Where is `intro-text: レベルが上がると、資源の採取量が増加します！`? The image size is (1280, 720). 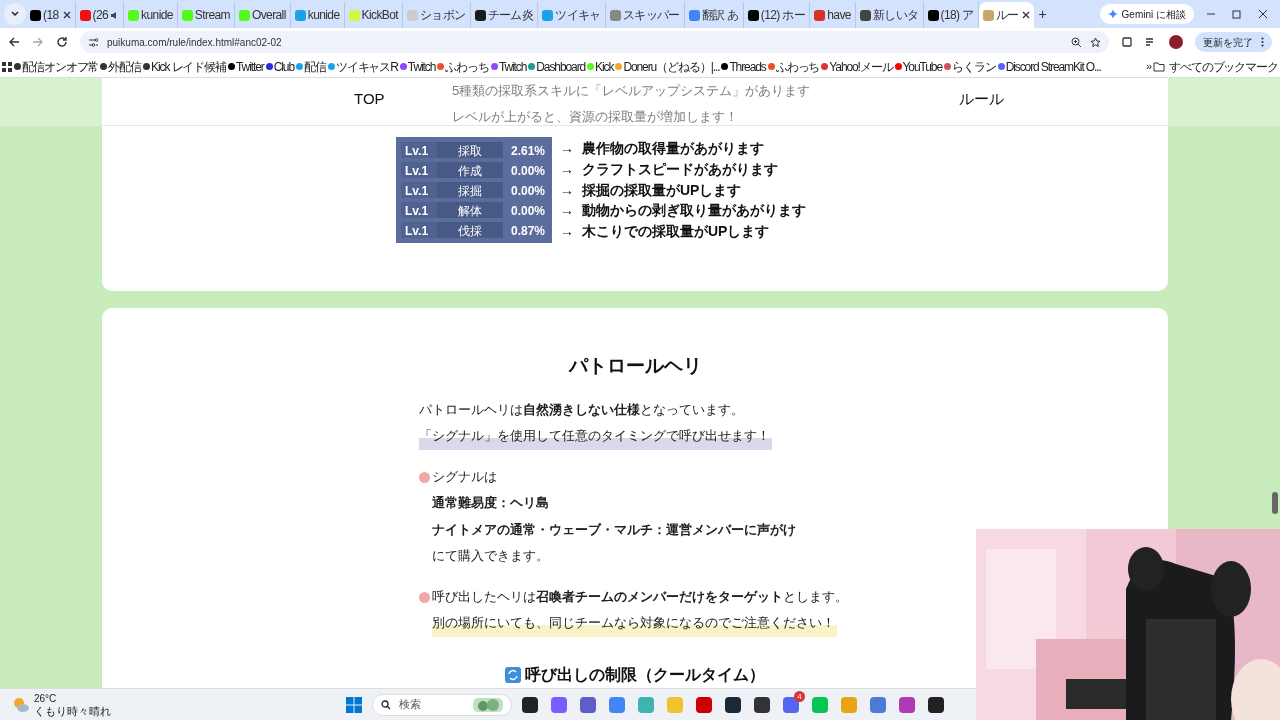 intro-text: レベルが上がると、資源の採取量が増加します！ is located at coordinates (595, 117).